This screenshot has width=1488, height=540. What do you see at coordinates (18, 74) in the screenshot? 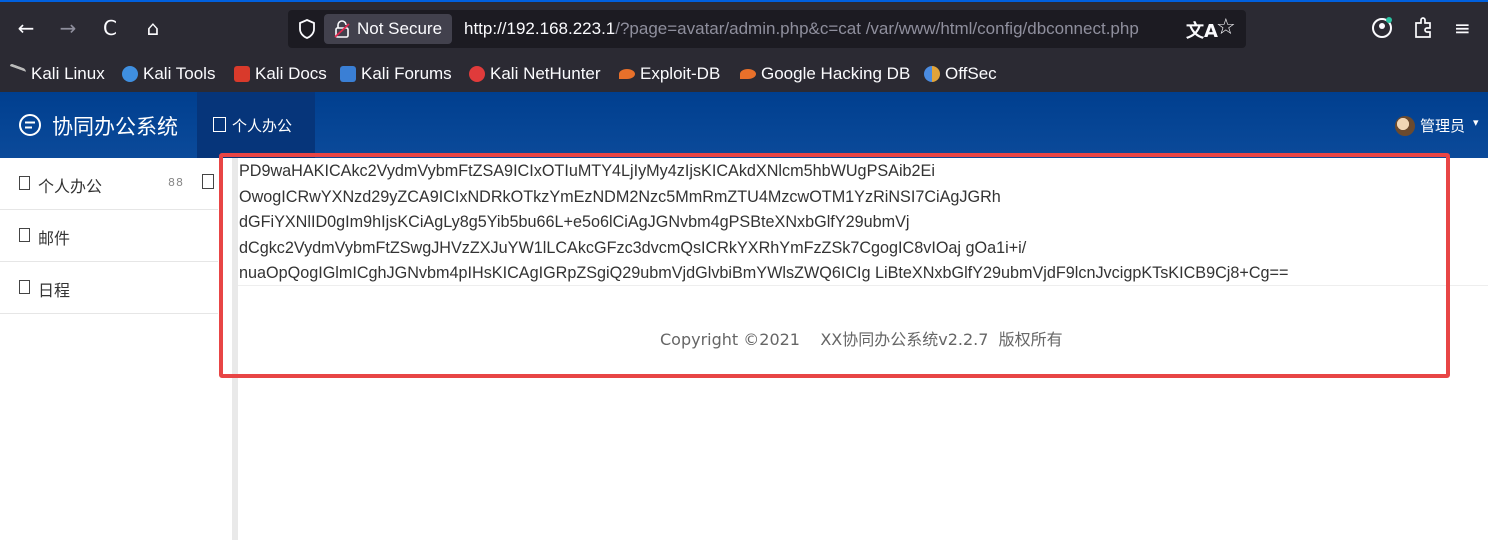
I see `kali-dragon-icon` at bounding box center [18, 74].